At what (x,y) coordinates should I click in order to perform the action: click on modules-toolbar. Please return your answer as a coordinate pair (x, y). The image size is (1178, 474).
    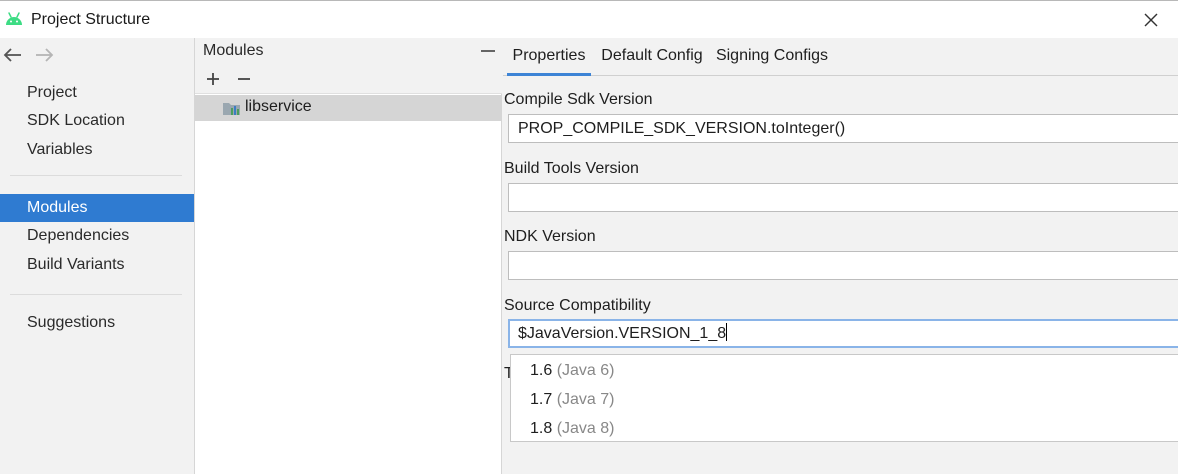
    Looking at the image, I should click on (348, 79).